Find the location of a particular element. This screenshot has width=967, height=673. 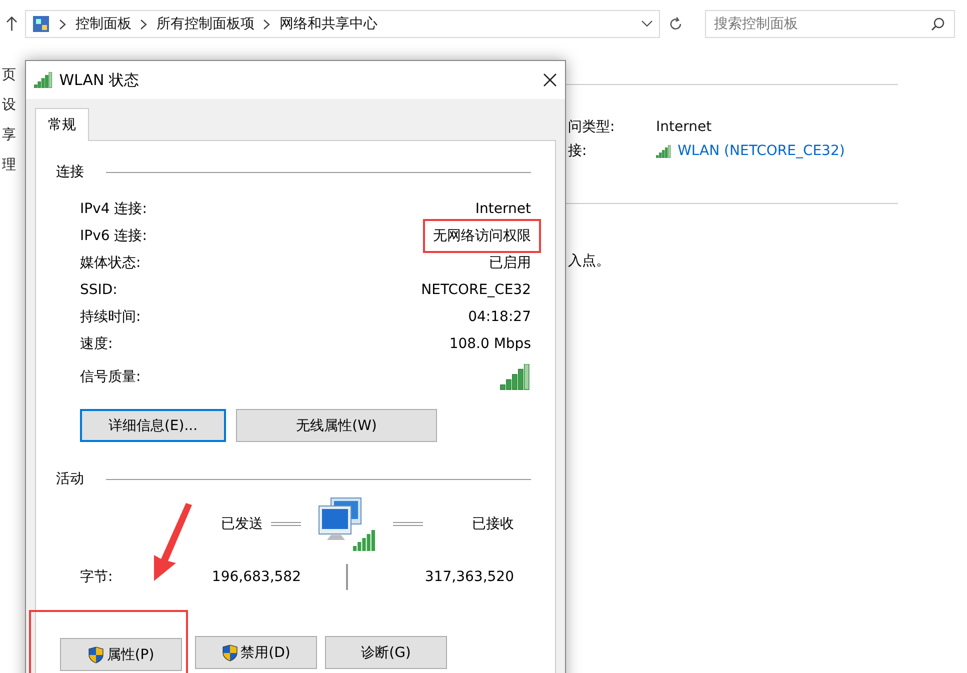

tab: 常规 is located at coordinates (62, 124).